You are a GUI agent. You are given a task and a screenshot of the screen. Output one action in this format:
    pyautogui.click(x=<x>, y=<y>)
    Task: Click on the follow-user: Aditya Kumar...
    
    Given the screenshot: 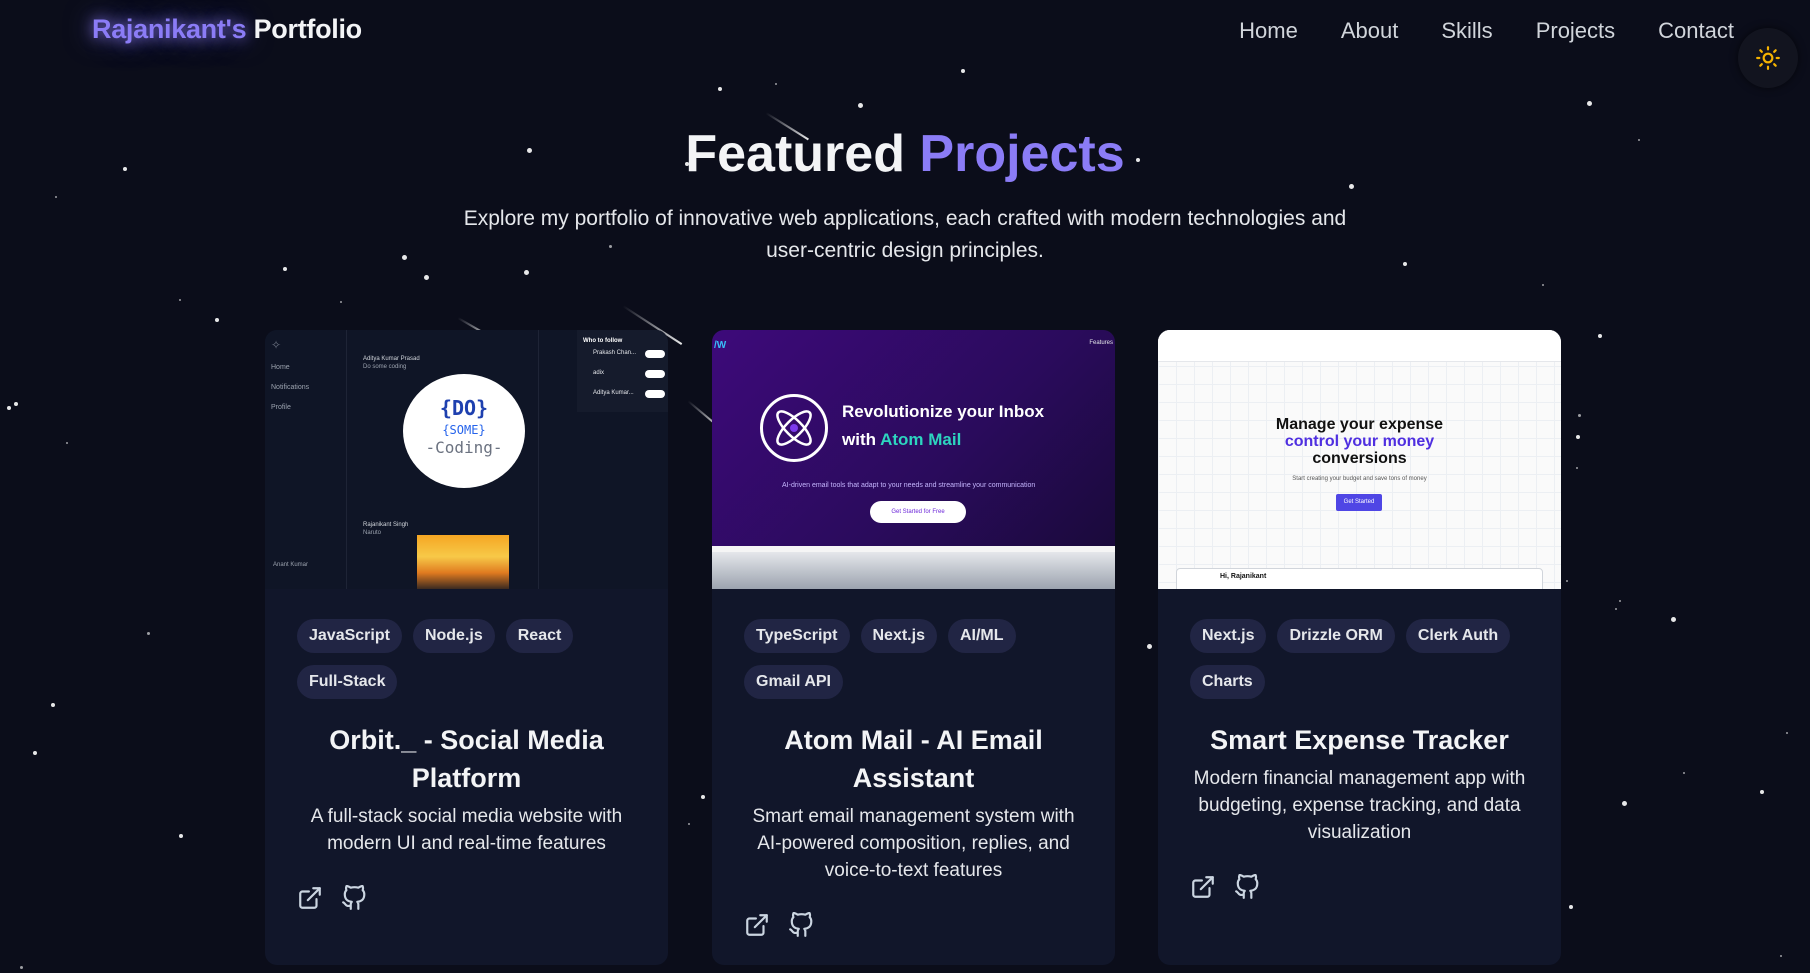 What is the action you would take?
    pyautogui.click(x=613, y=393)
    